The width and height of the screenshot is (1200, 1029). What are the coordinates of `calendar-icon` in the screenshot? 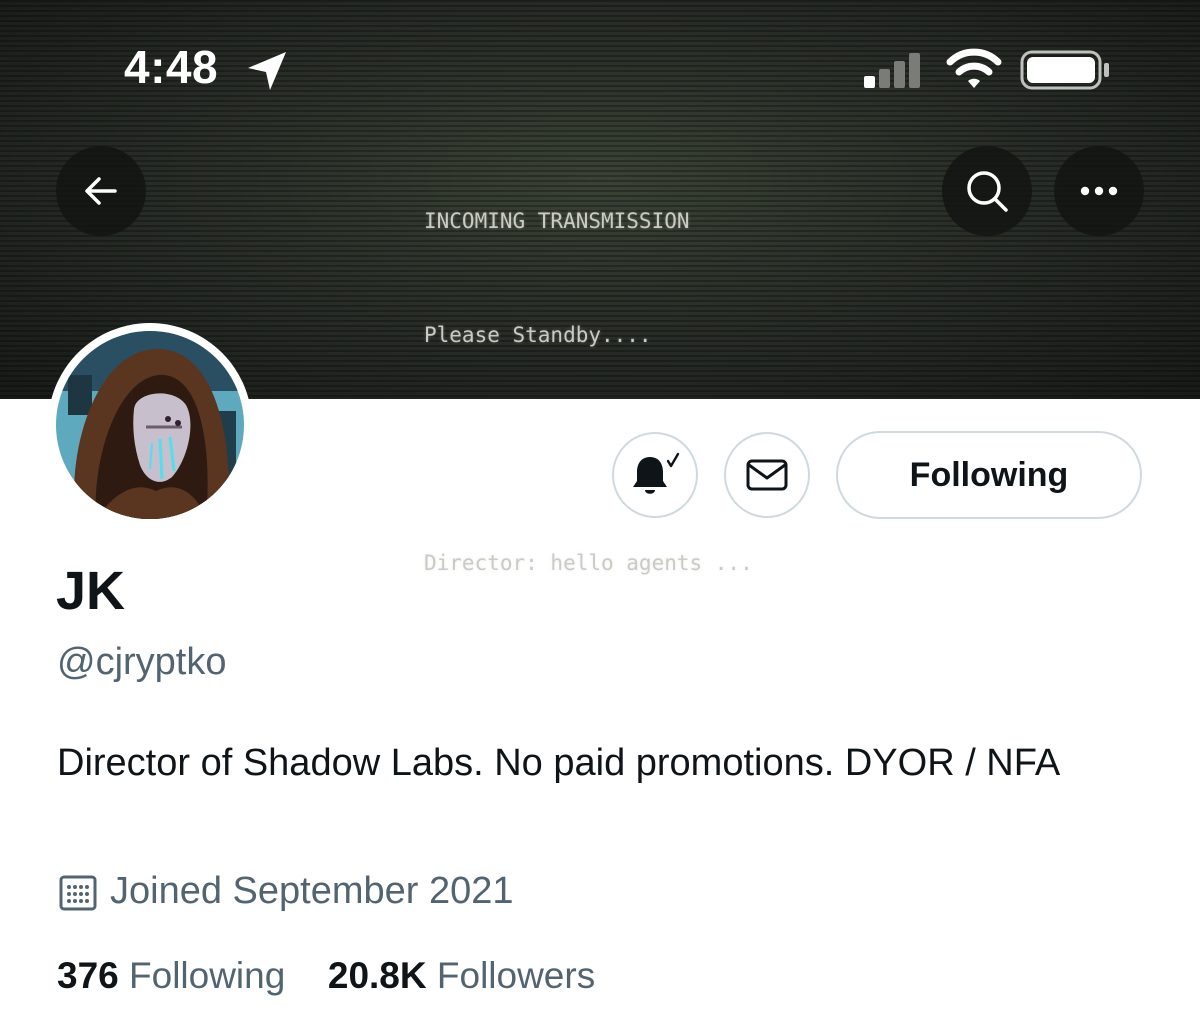 It's located at (78, 892).